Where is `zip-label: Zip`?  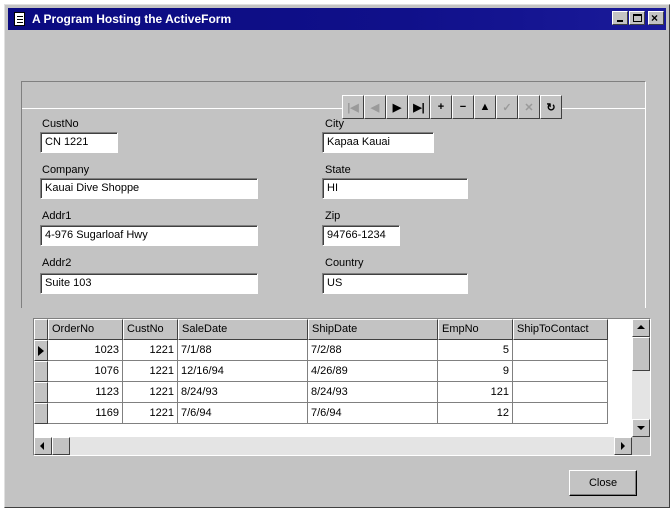 zip-label: Zip is located at coordinates (333, 216).